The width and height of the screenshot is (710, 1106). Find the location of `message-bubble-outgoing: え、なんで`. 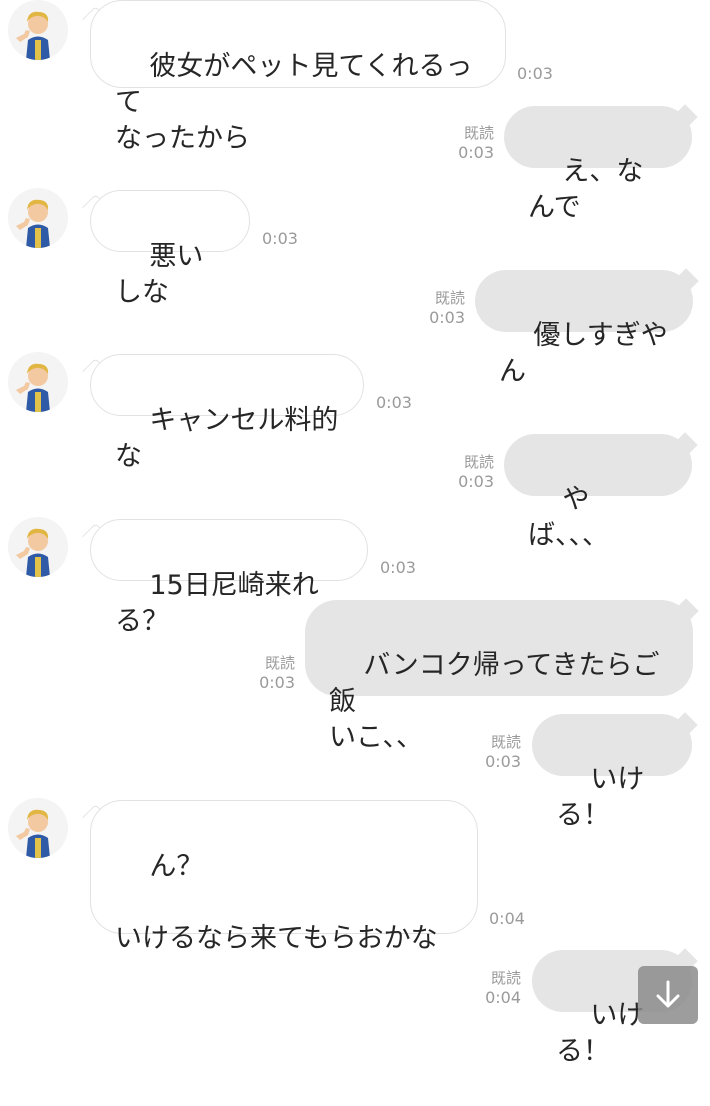

message-bubble-outgoing: え、なんで is located at coordinates (598, 164).